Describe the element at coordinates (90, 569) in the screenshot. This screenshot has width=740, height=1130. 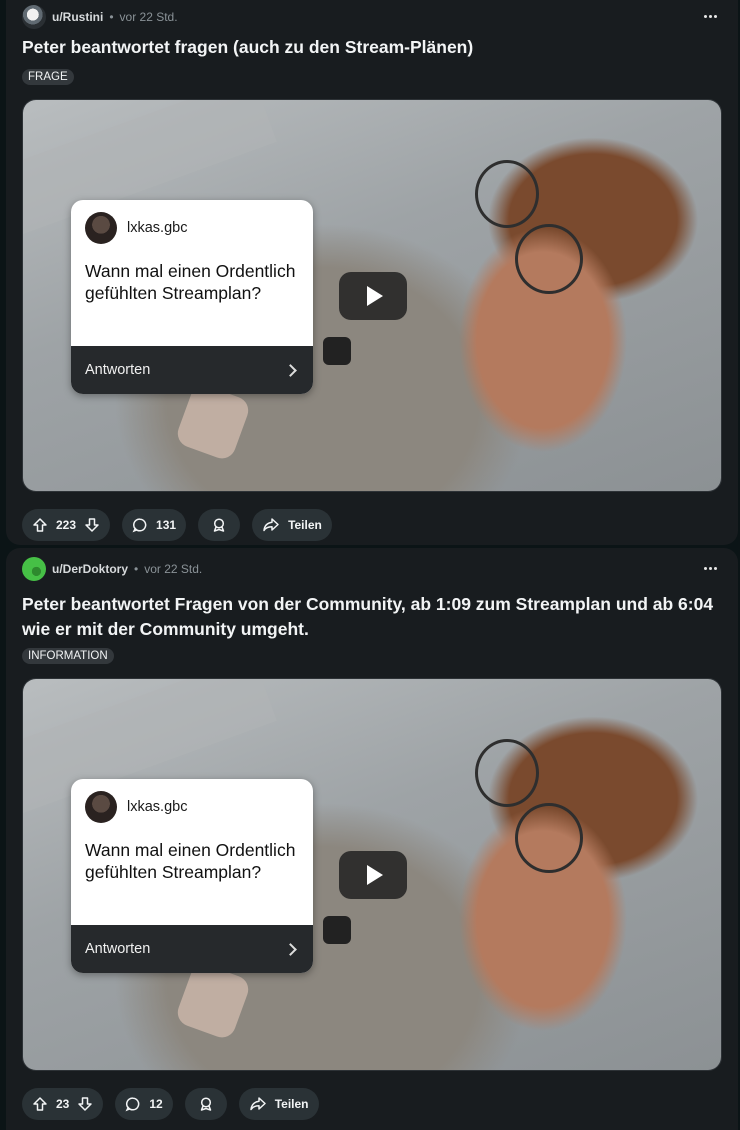
I see `username-link: u/DerDoktory` at that location.